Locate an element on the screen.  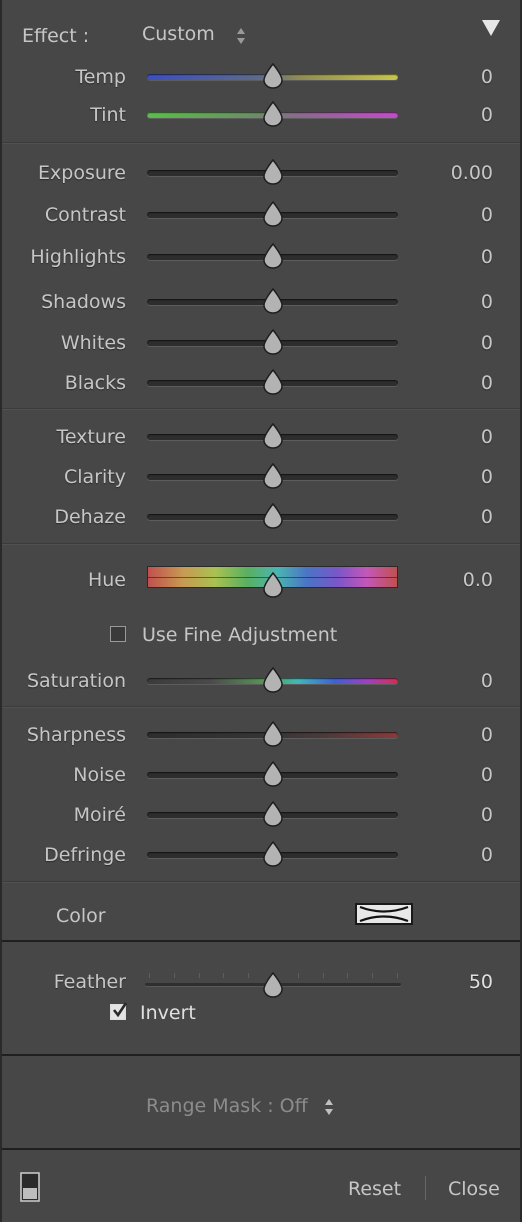
whites-label: Whites is located at coordinates (93, 343).